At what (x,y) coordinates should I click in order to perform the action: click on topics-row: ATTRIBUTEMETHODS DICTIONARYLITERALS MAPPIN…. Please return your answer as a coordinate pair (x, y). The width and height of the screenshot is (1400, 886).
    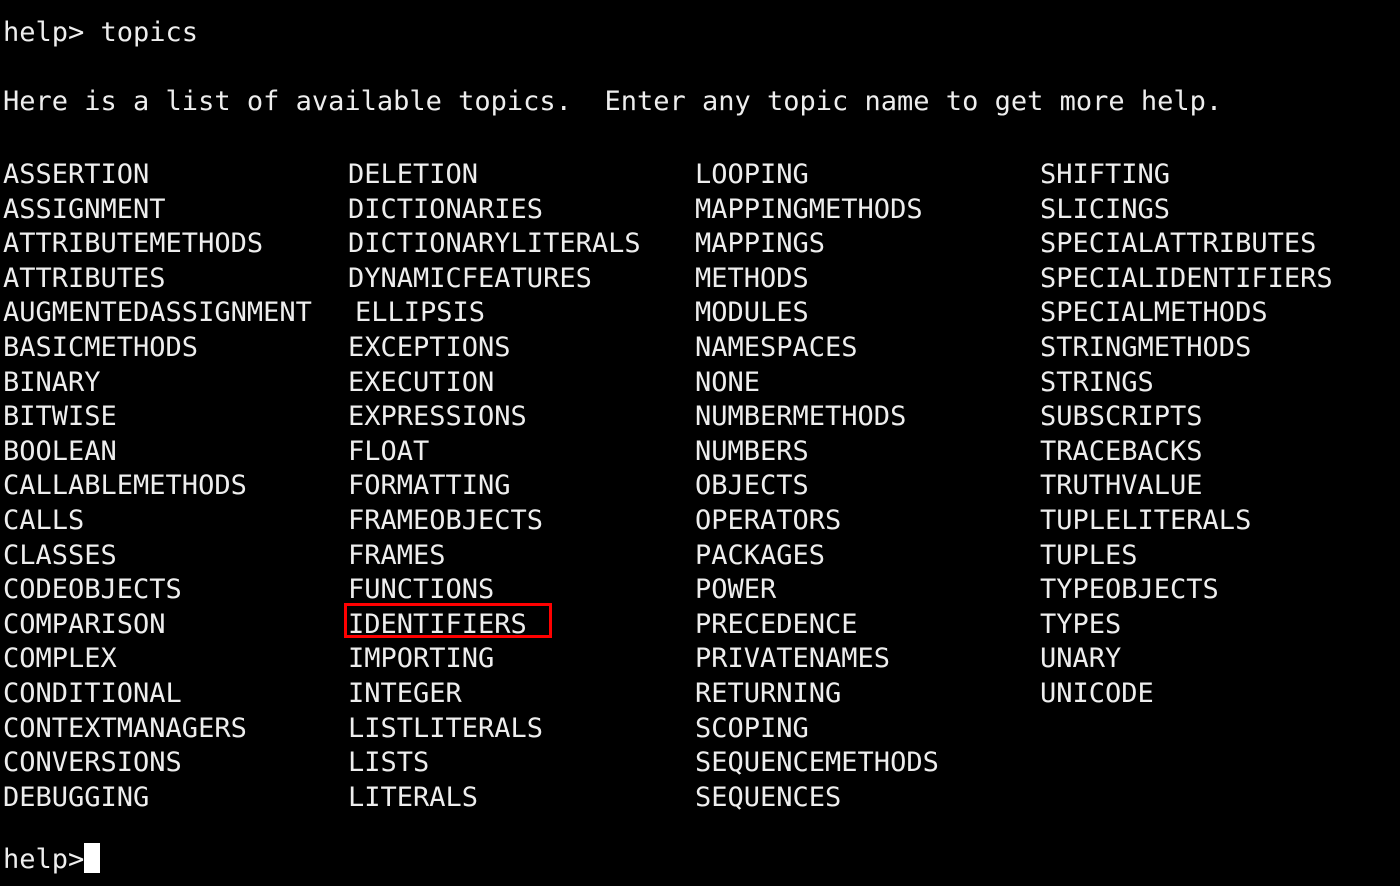
    Looking at the image, I should click on (700, 244).